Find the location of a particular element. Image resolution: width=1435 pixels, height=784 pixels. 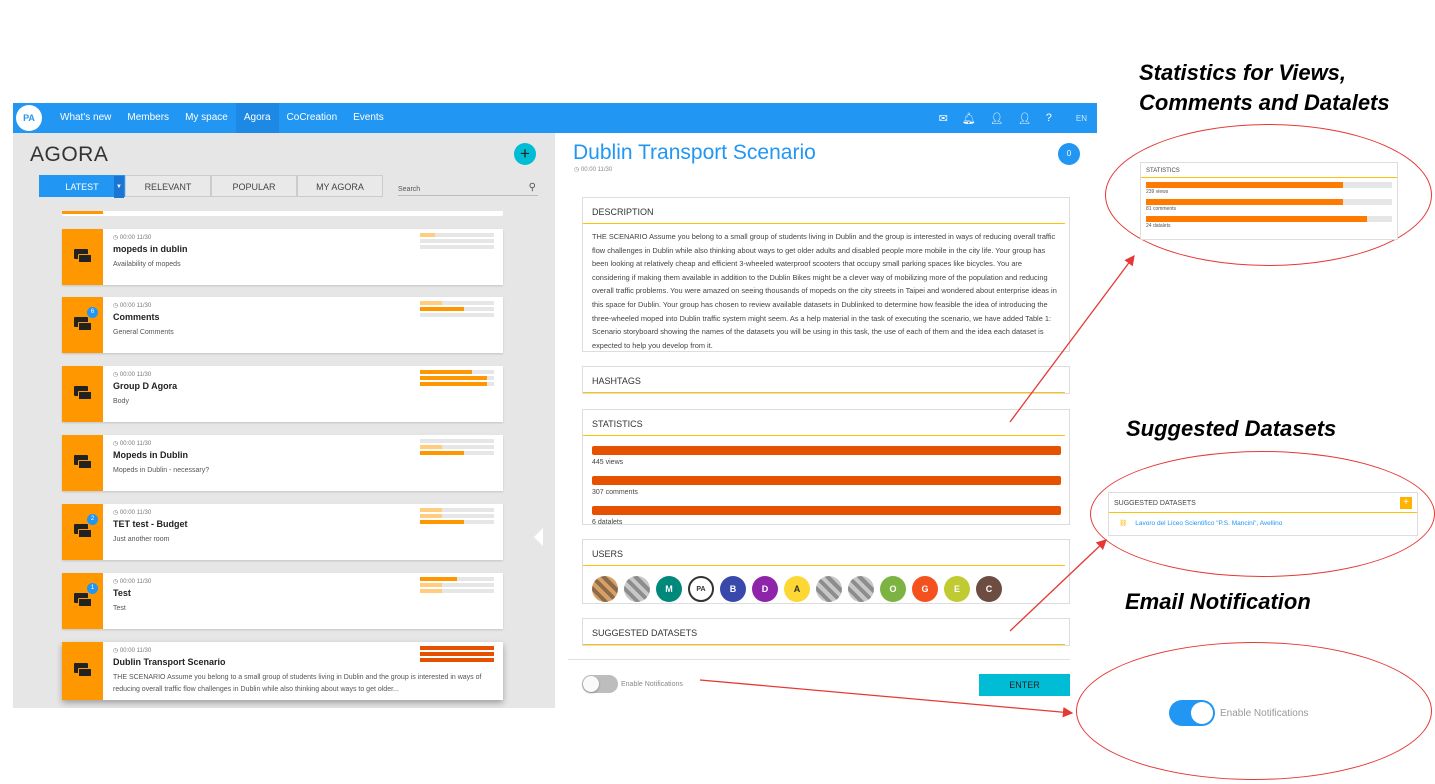

arrow-to-datasets is located at coordinates (1058, 585).